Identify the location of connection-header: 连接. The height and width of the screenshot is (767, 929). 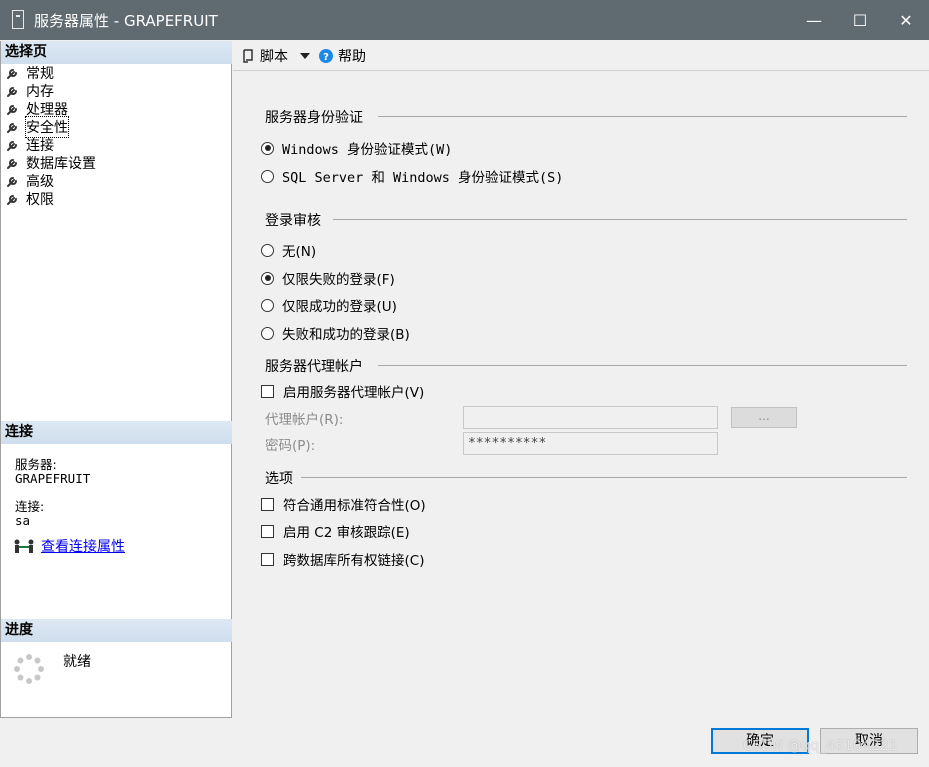
(116, 432).